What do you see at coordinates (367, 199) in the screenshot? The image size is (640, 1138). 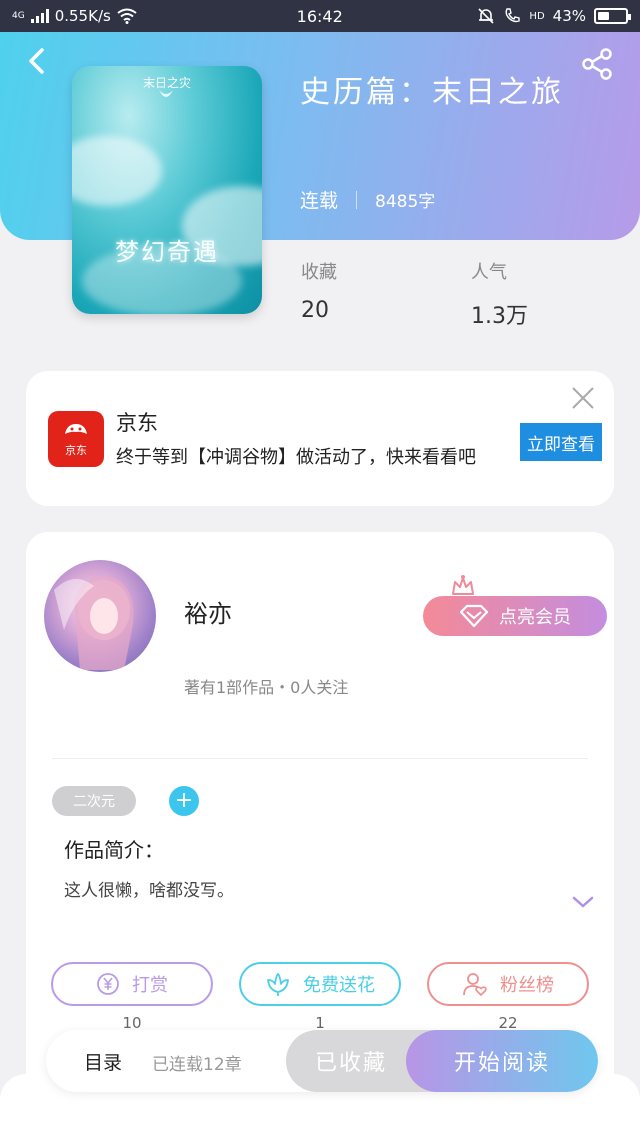 I see `book-meta: 连载 8485字` at bounding box center [367, 199].